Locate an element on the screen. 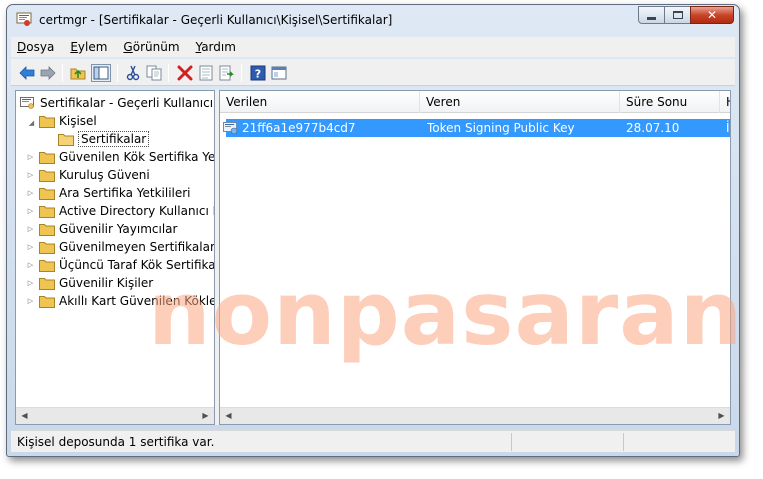  tree-item: Akıllı Kart Güvenilen Kökleri is located at coordinates (127, 301).